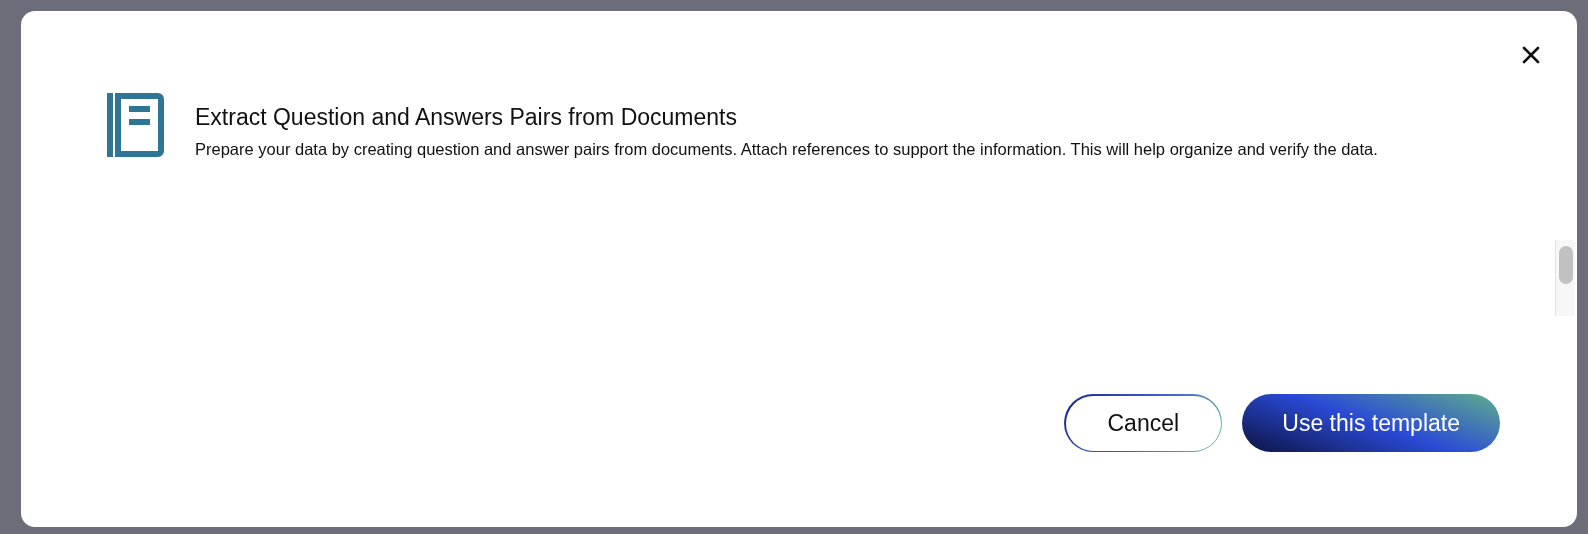  I want to click on use-template-button: Use this template, so click(1371, 423).